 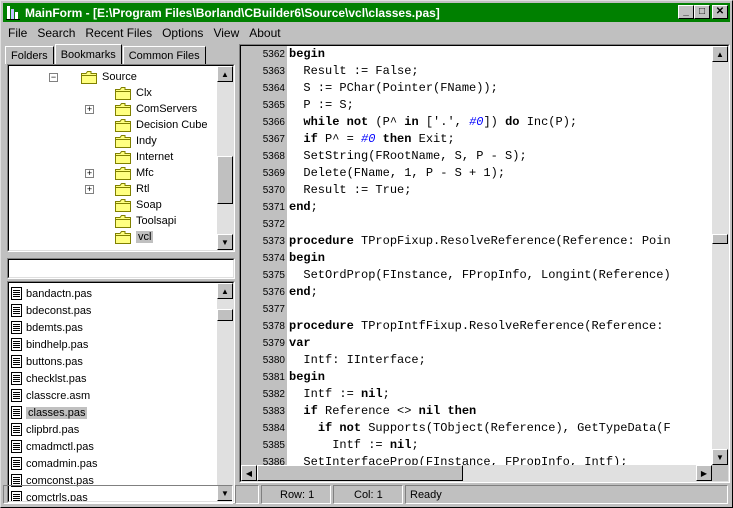 I want to click on file-item: classes.pas, so click(x=49, y=412).